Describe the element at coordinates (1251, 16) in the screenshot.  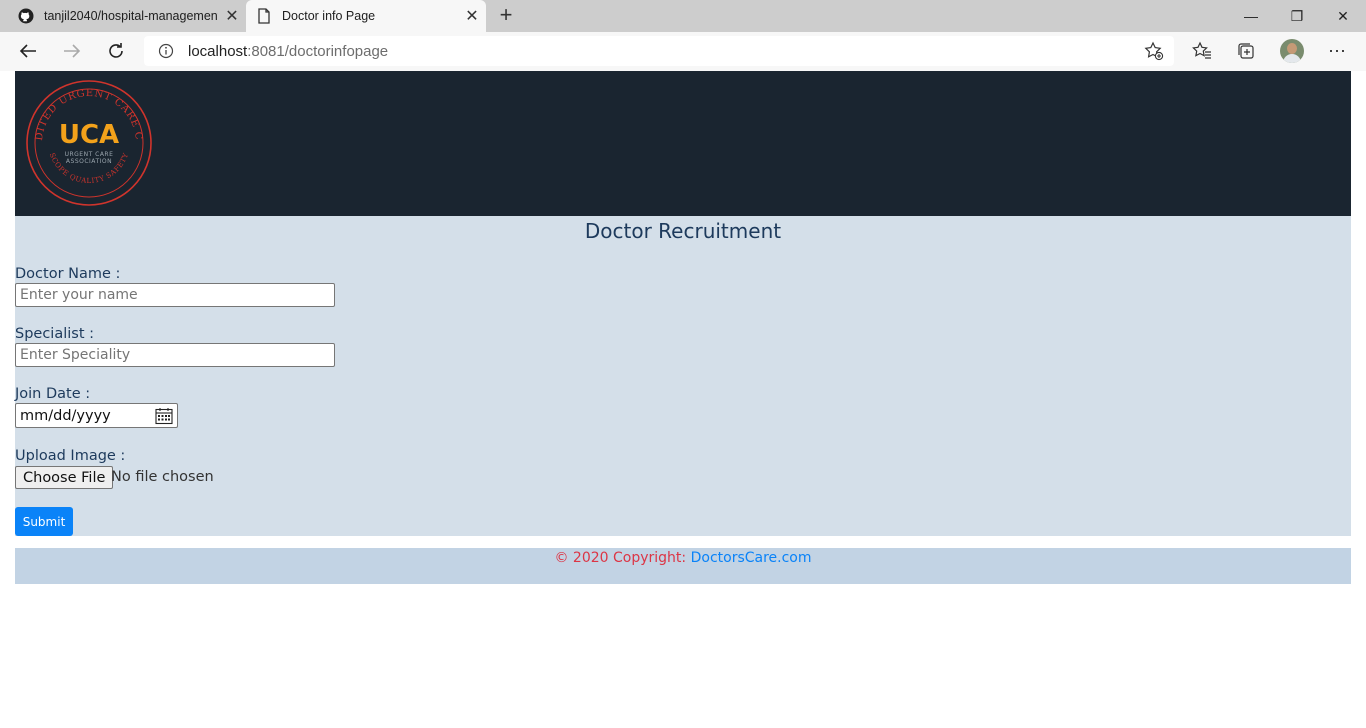
I see `minimize-icon: —` at that location.